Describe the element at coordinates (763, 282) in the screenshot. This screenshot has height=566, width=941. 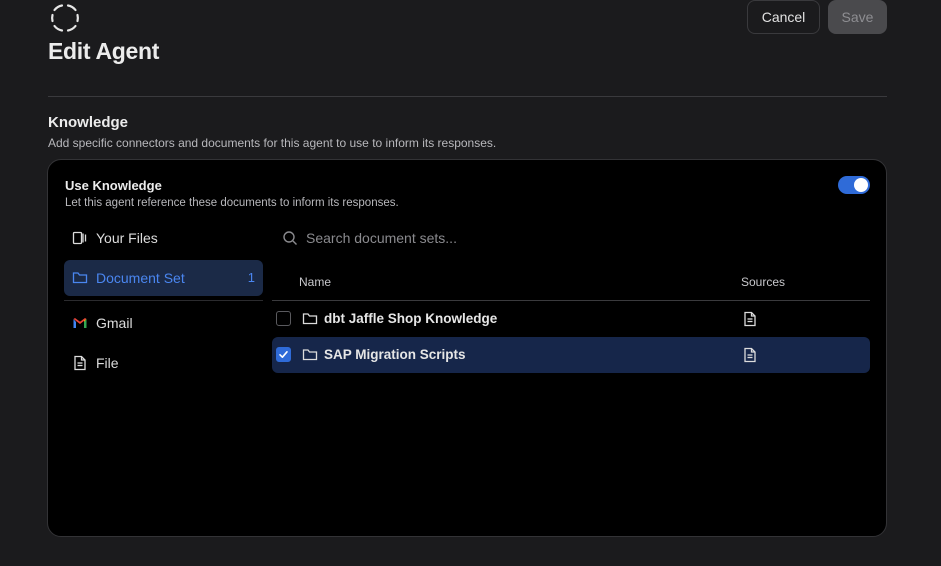
I see `column-header-sources: Sources` at that location.